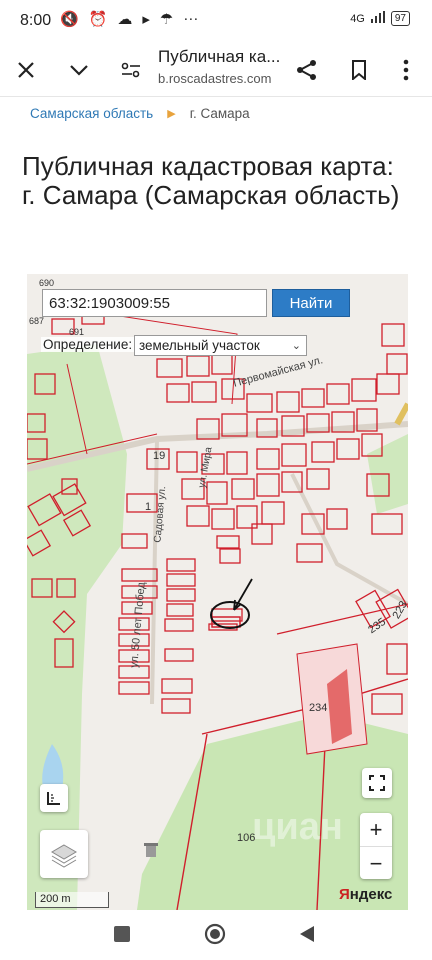  Describe the element at coordinates (151, 852) in the screenshot. I see `trash-icon` at that location.